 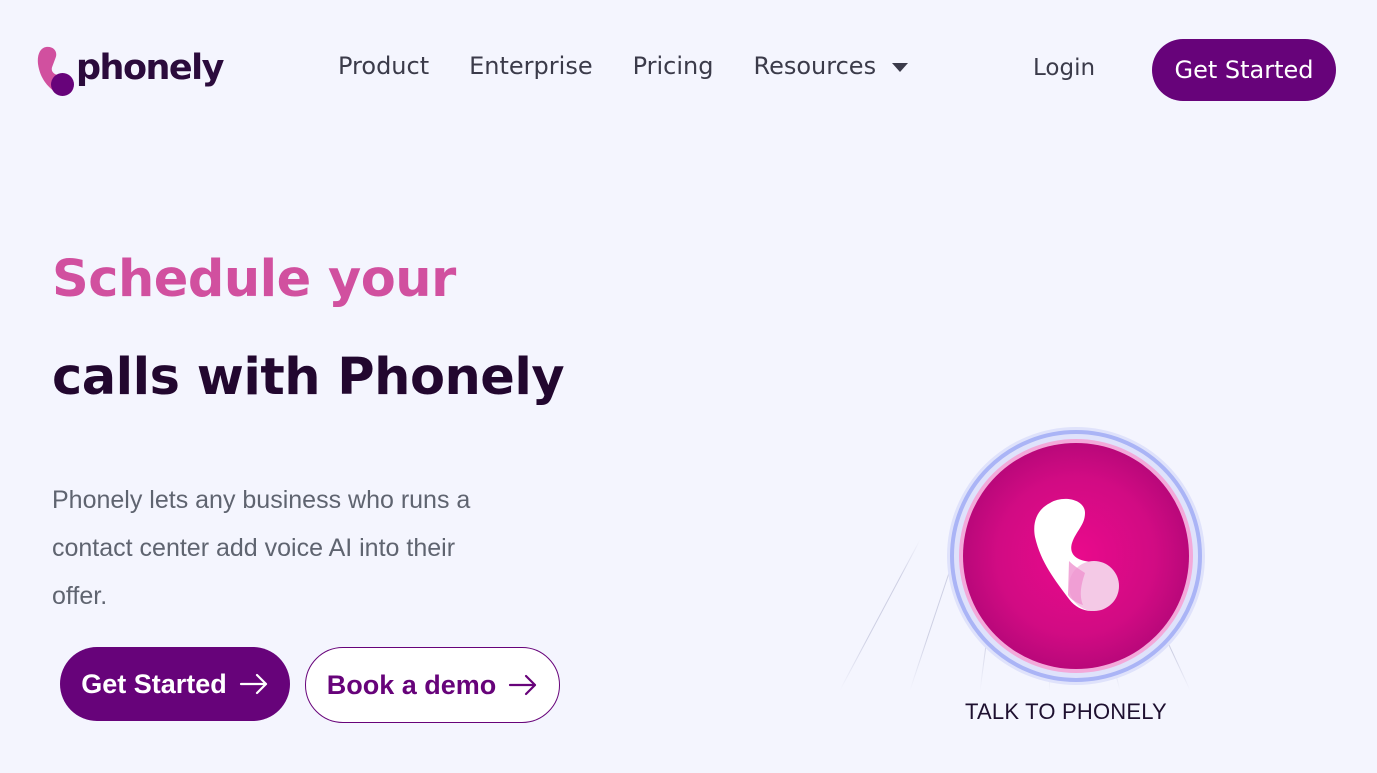 I want to click on brand-name: phonely, so click(x=150, y=68).